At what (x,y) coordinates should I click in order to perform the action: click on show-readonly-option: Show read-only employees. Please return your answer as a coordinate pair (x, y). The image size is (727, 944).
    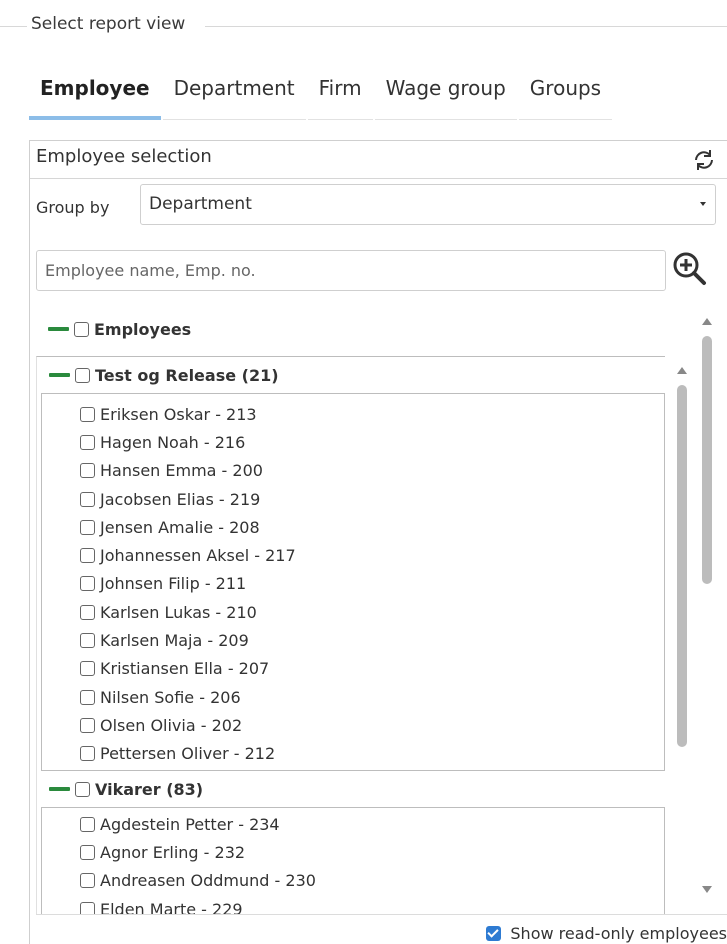
    Looking at the image, I should click on (606, 933).